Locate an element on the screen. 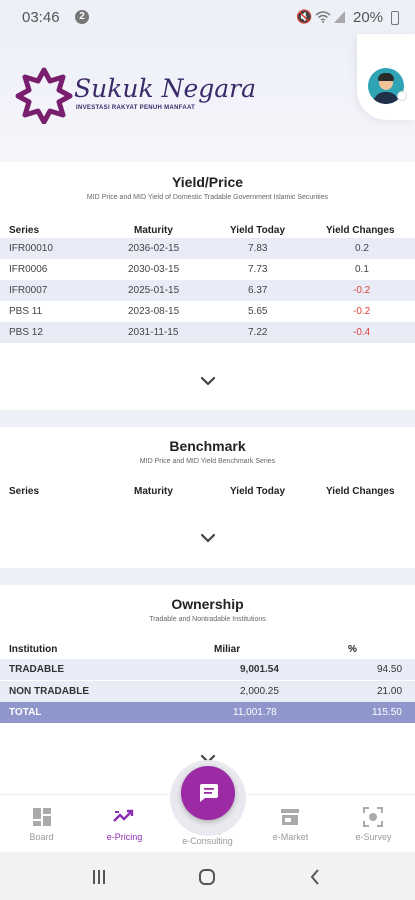 The width and height of the screenshot is (415, 900). nav-board: Board is located at coordinates (41, 825).